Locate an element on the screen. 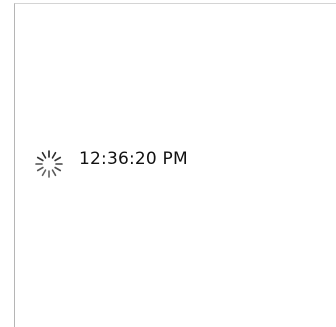 The height and width of the screenshot is (327, 336). current-time: 12:36:20 PM is located at coordinates (133, 159).